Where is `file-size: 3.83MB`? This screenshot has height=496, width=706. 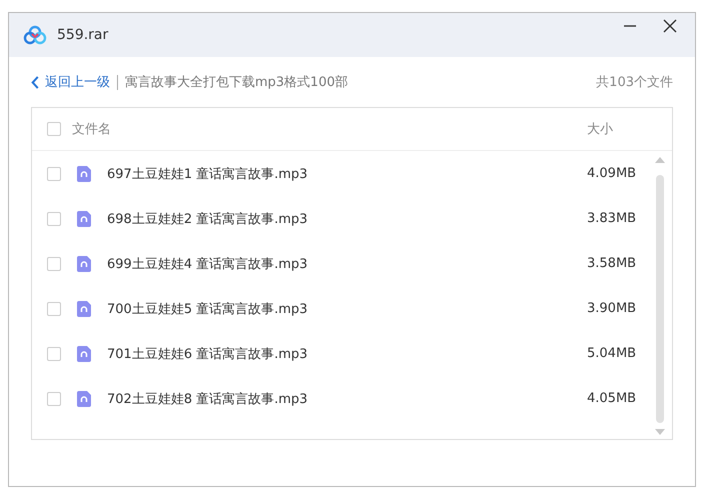 file-size: 3.83MB is located at coordinates (612, 218).